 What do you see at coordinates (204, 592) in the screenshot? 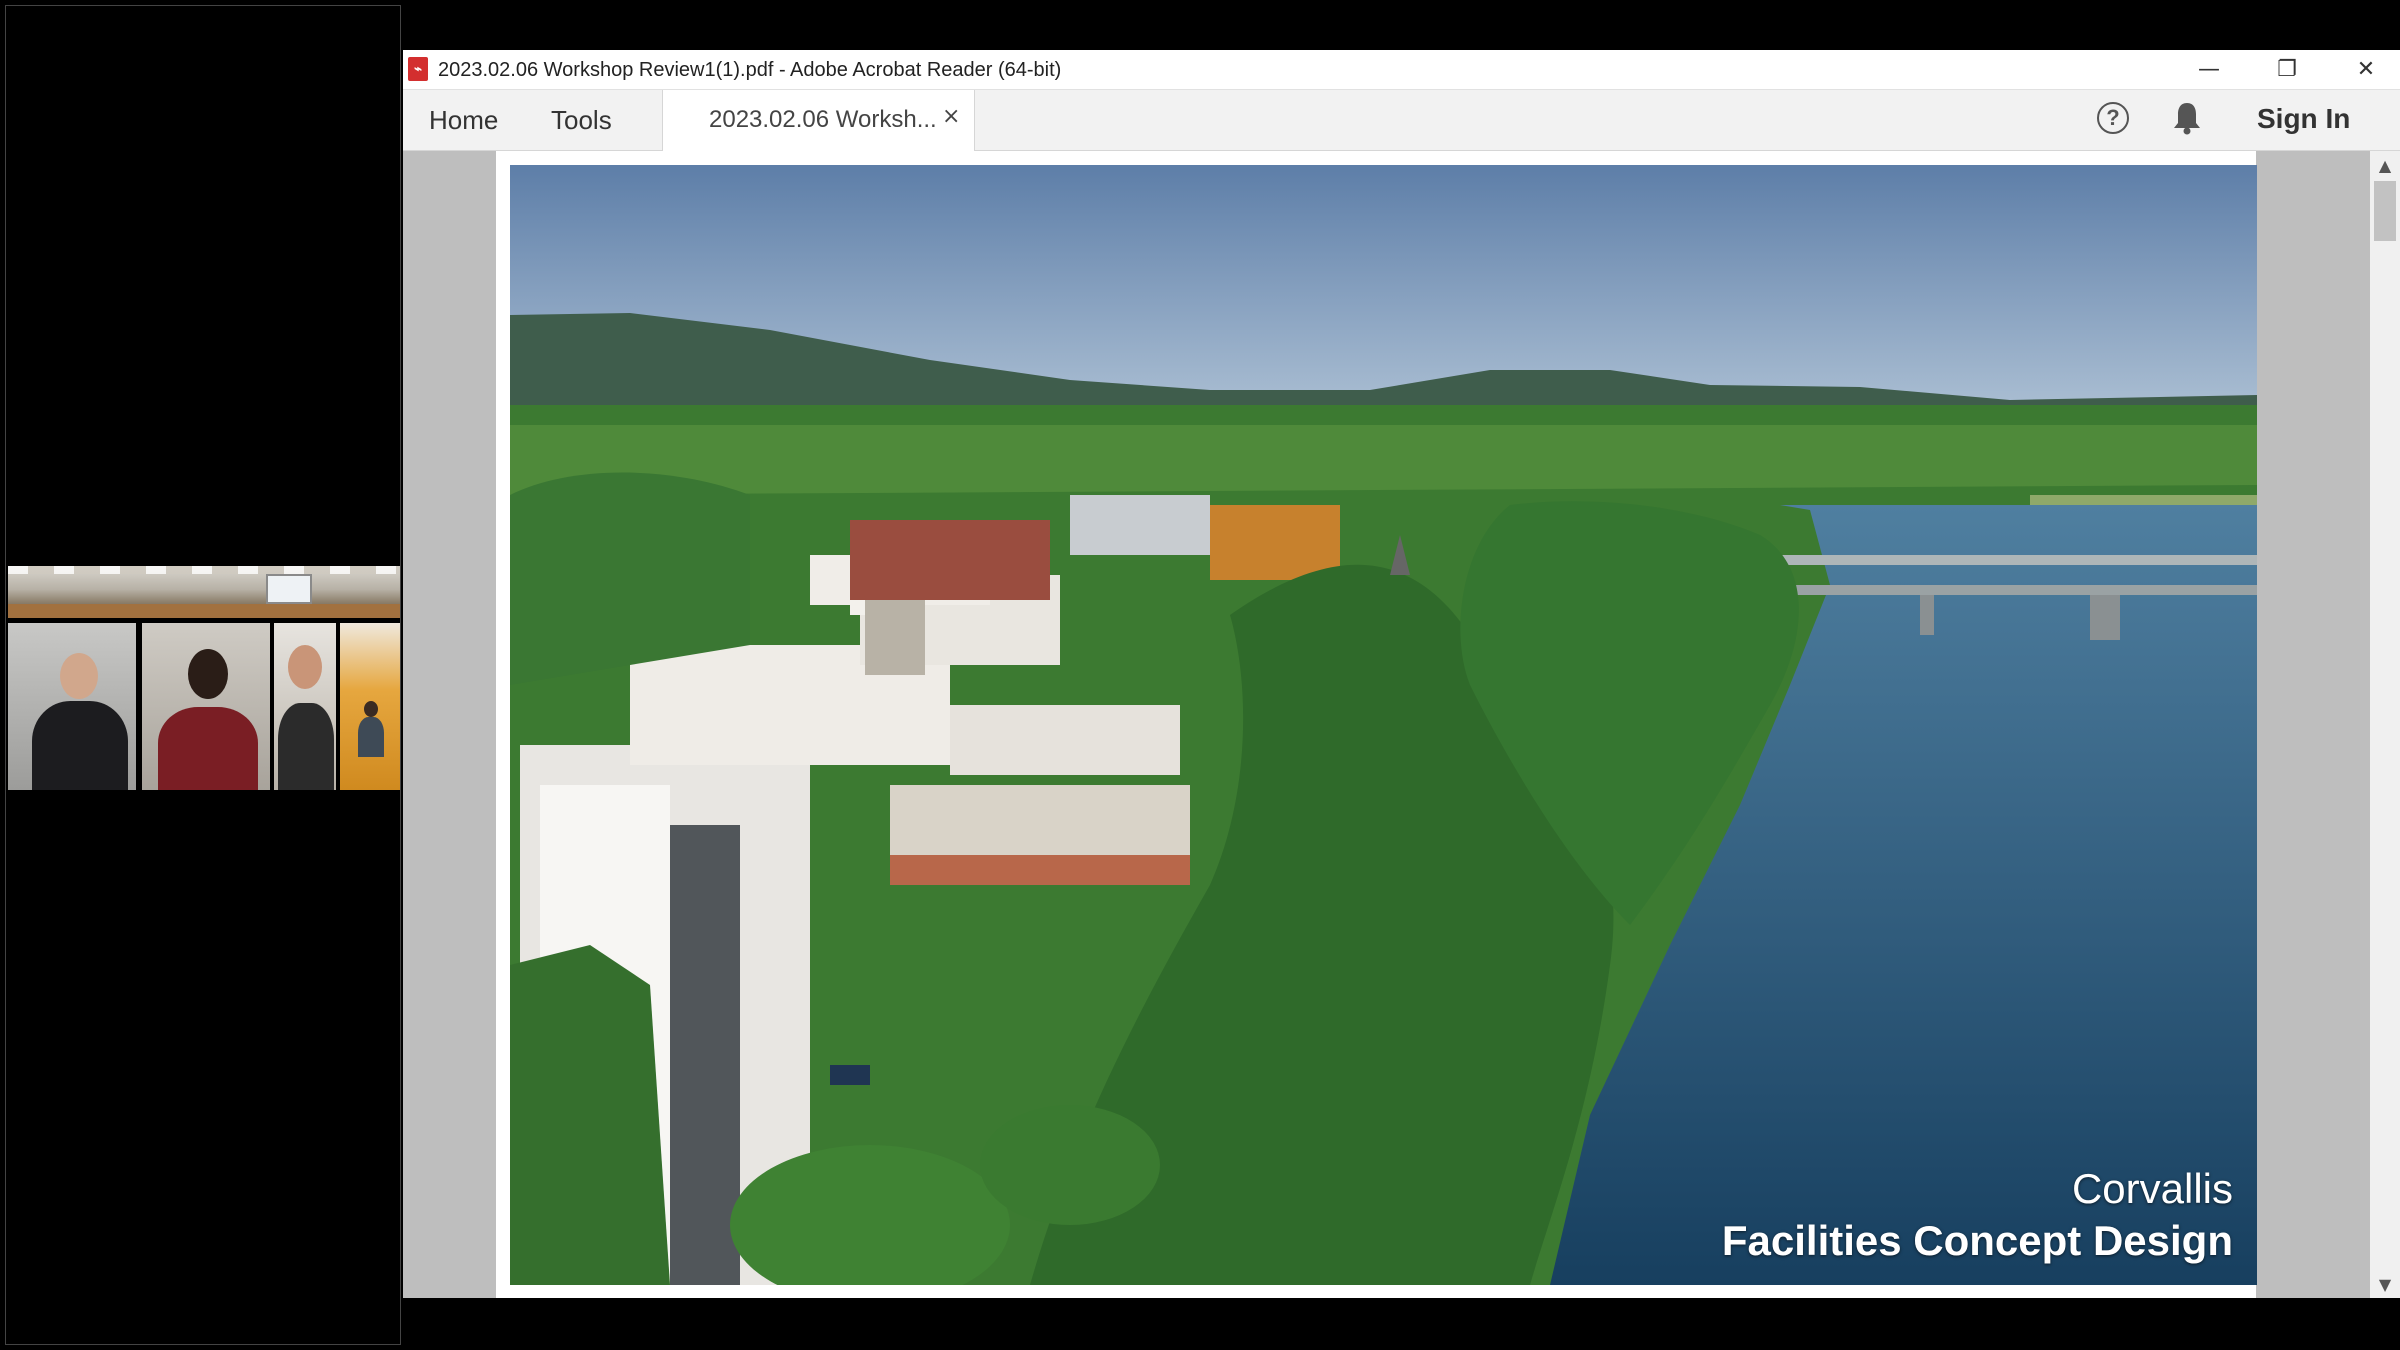
I see `room-camera-feed` at bounding box center [204, 592].